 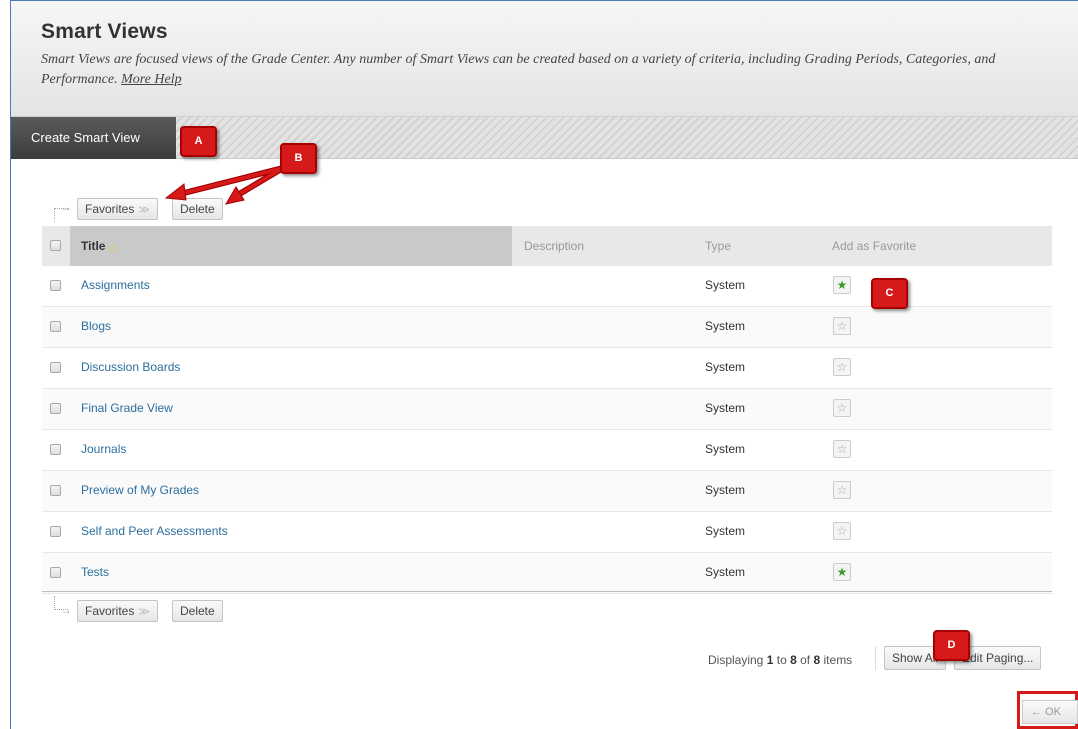 What do you see at coordinates (547, 491) in the screenshot?
I see `table-row: Preview of My Grades System ☆` at bounding box center [547, 491].